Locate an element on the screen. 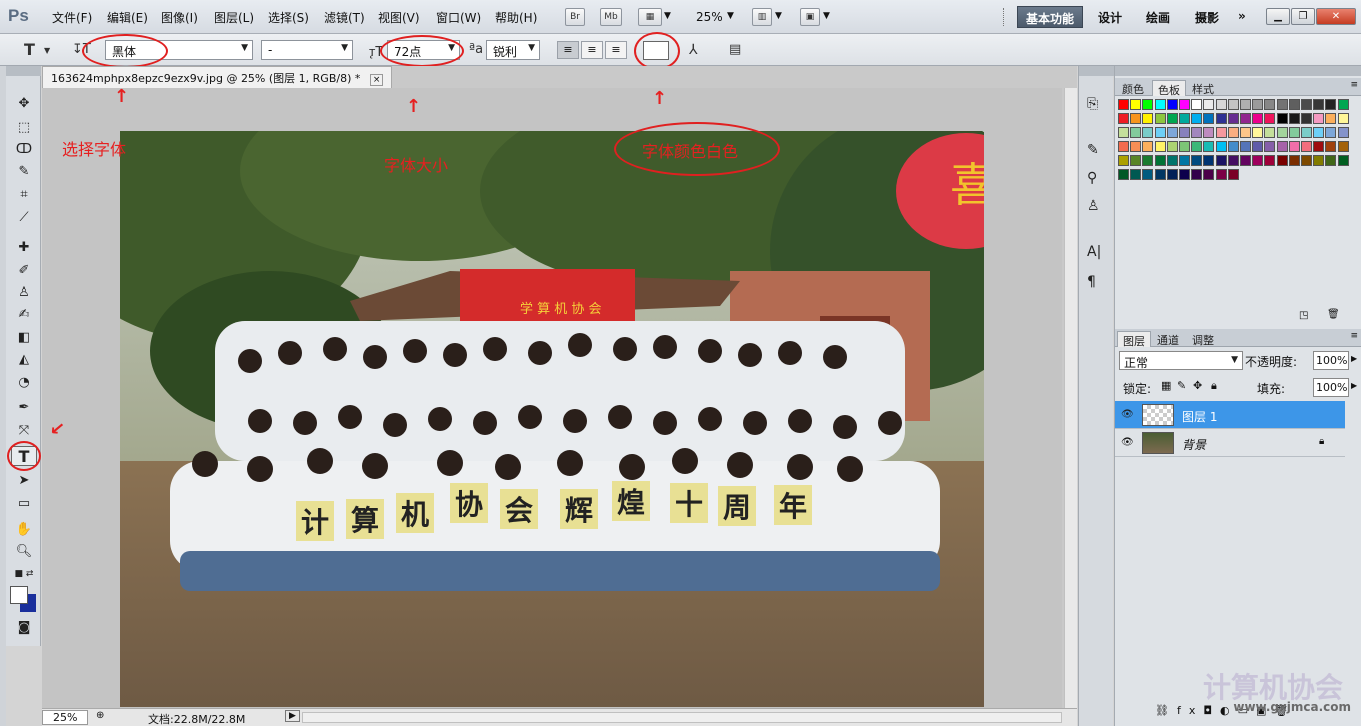 The height and width of the screenshot is (726, 1361). close-tab-icon: × is located at coordinates (376, 80).